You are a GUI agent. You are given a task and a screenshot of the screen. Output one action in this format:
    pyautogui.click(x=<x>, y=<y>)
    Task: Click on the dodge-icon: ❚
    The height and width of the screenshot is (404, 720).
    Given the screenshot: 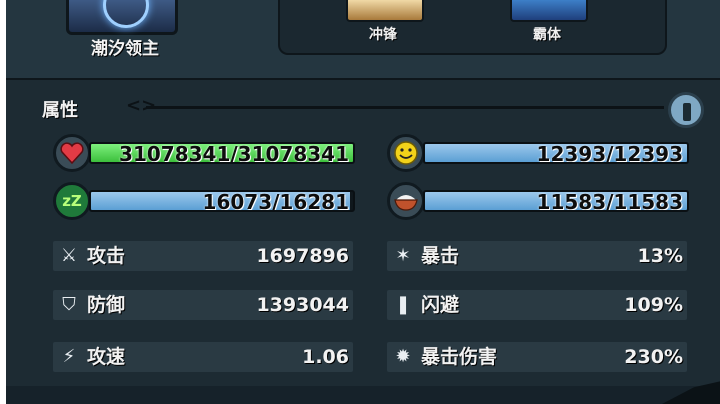 What is the action you would take?
    pyautogui.click(x=403, y=304)
    